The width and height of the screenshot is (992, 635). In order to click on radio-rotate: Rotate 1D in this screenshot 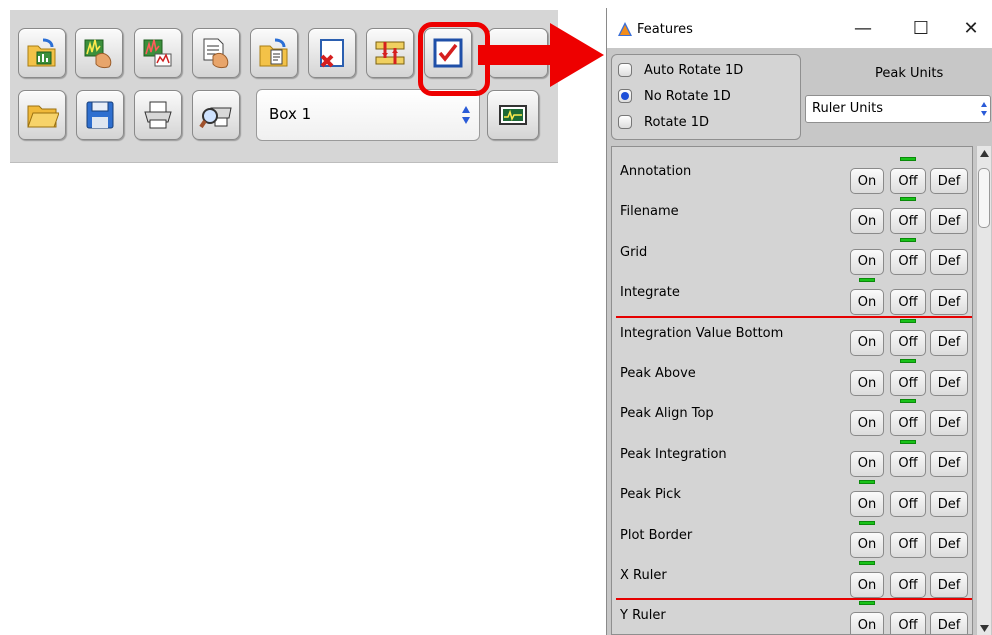, I will do `click(663, 122)`.